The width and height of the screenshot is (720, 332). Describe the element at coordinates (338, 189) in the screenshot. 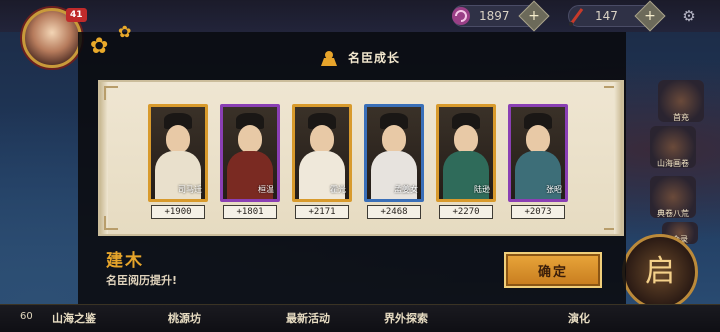

I see `hero-name: 霍光` at that location.